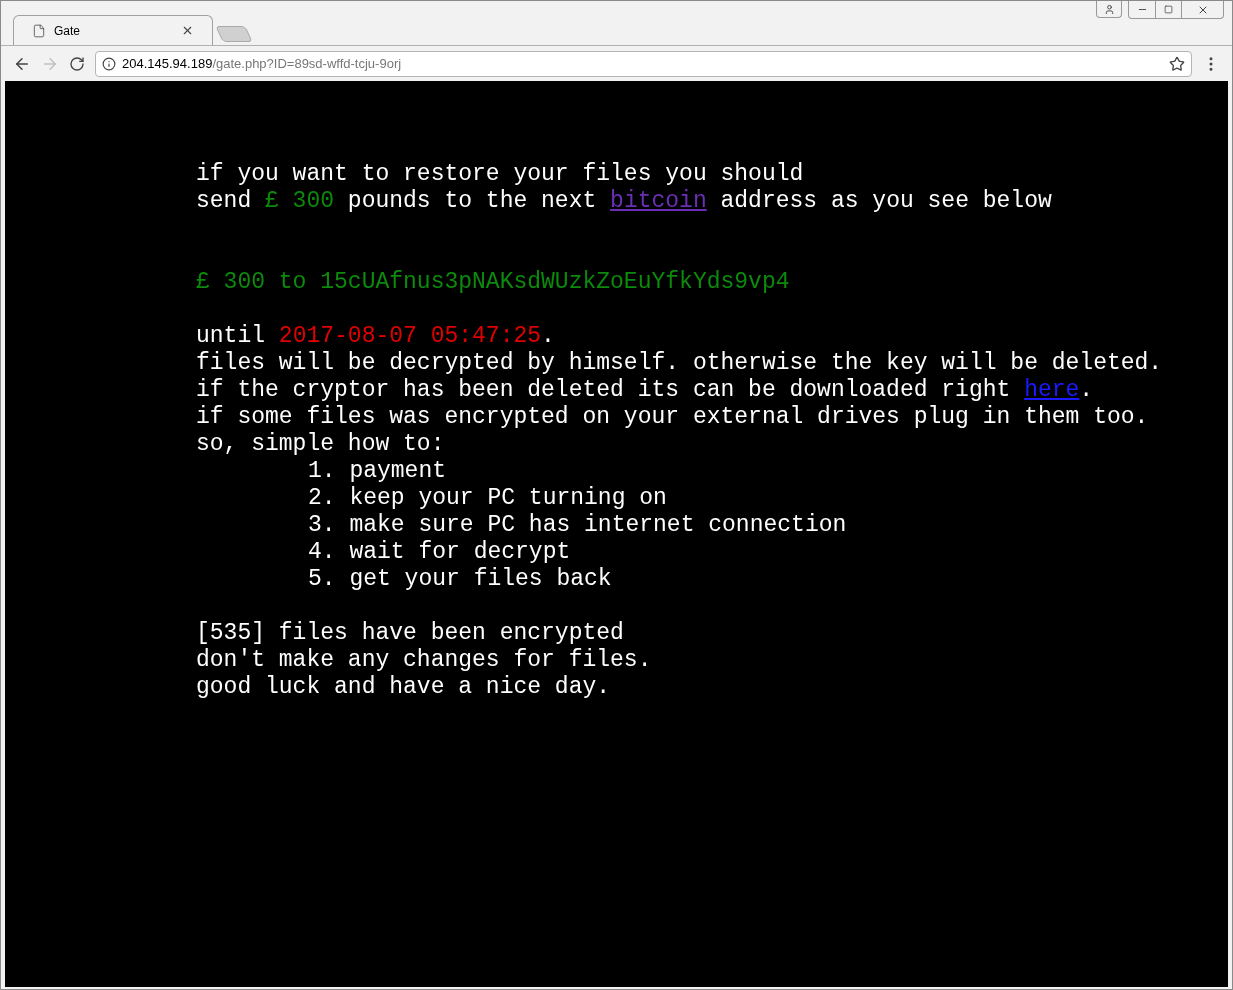  Describe the element at coordinates (376, 336) in the screenshot. I see `note-line: until 2017-08-07 05:47:25.` at that location.